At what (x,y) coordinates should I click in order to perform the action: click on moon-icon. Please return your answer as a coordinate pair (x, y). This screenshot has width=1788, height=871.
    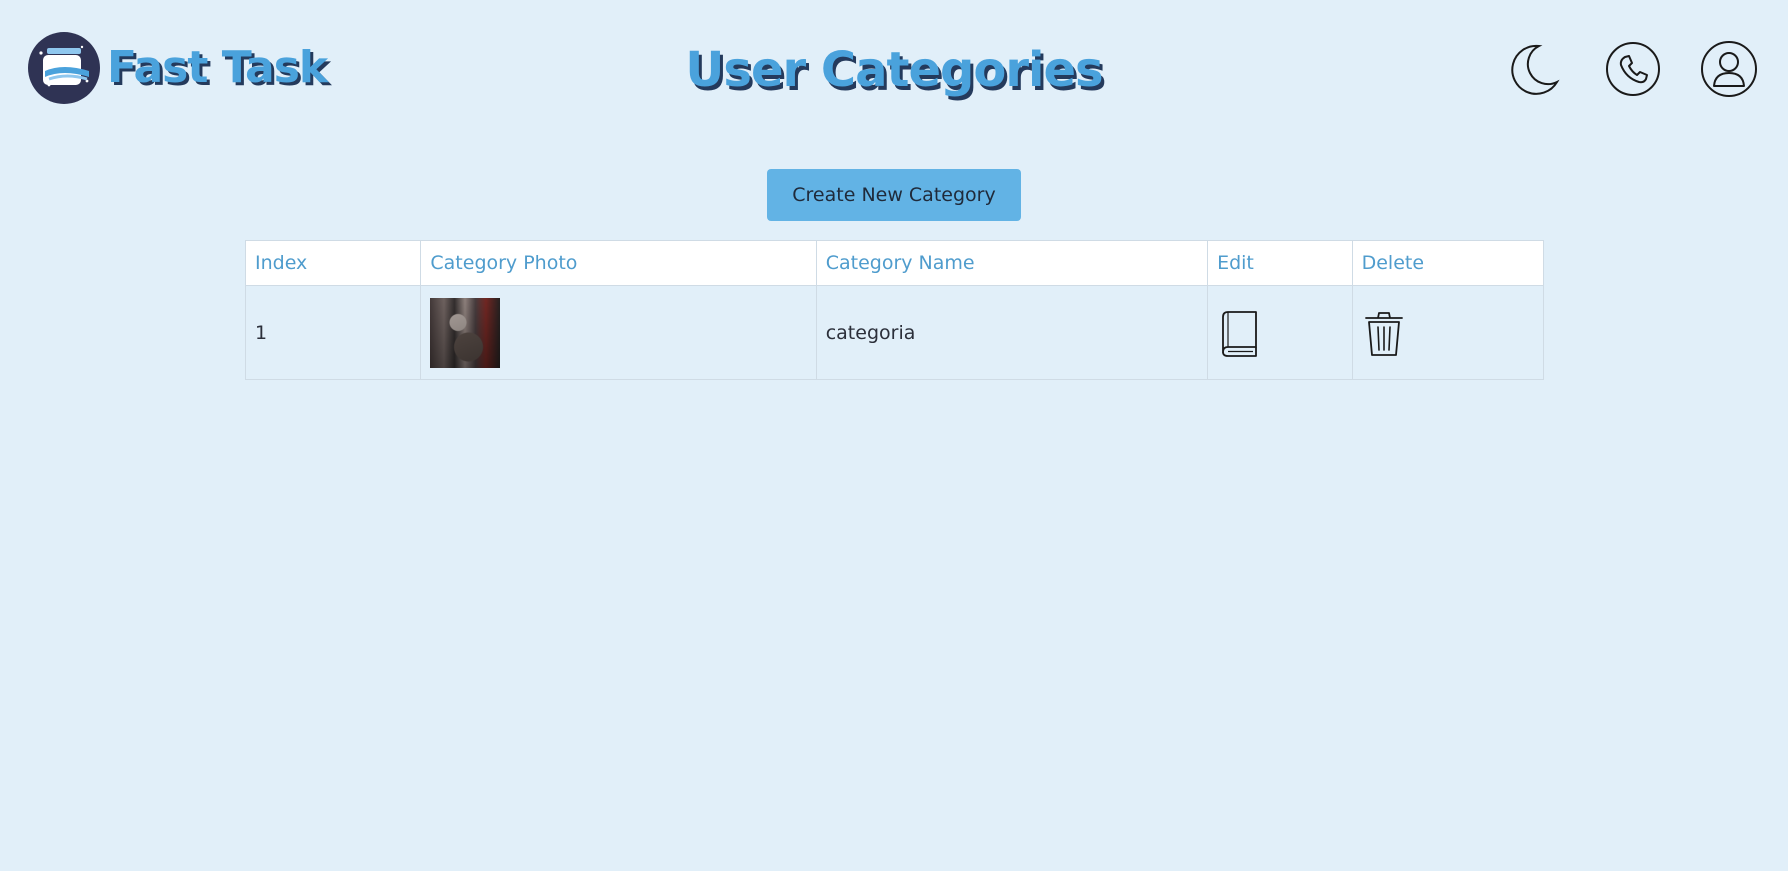
    Looking at the image, I should click on (1532, 69).